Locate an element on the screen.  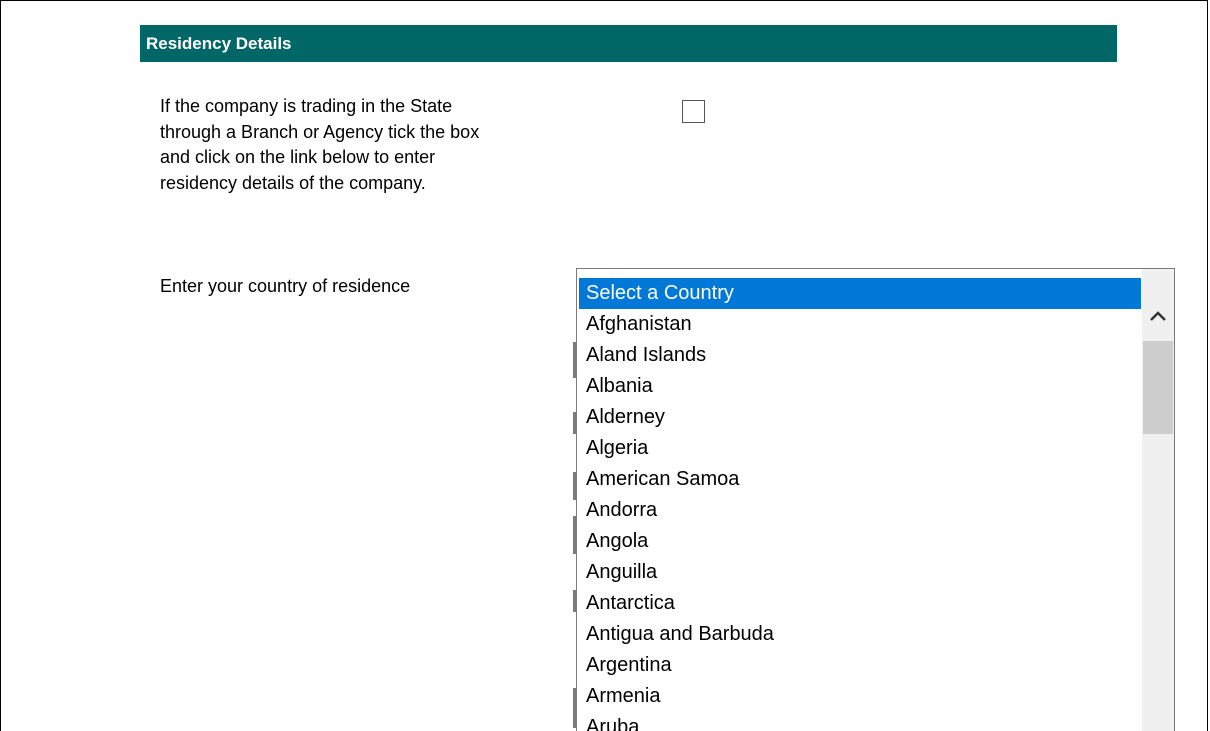
country-option-argentina: Argentina is located at coordinates (860, 665).